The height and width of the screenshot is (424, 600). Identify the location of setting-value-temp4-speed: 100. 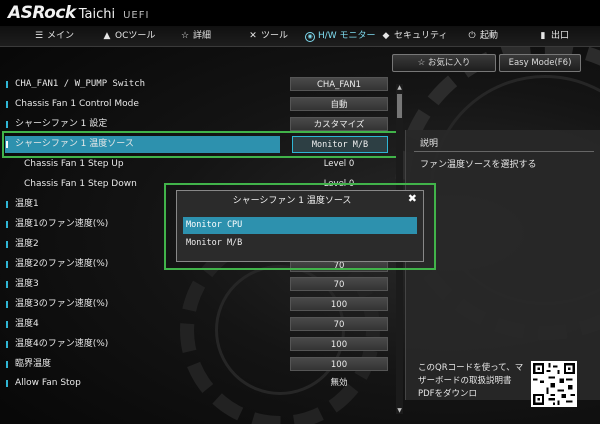
(339, 344).